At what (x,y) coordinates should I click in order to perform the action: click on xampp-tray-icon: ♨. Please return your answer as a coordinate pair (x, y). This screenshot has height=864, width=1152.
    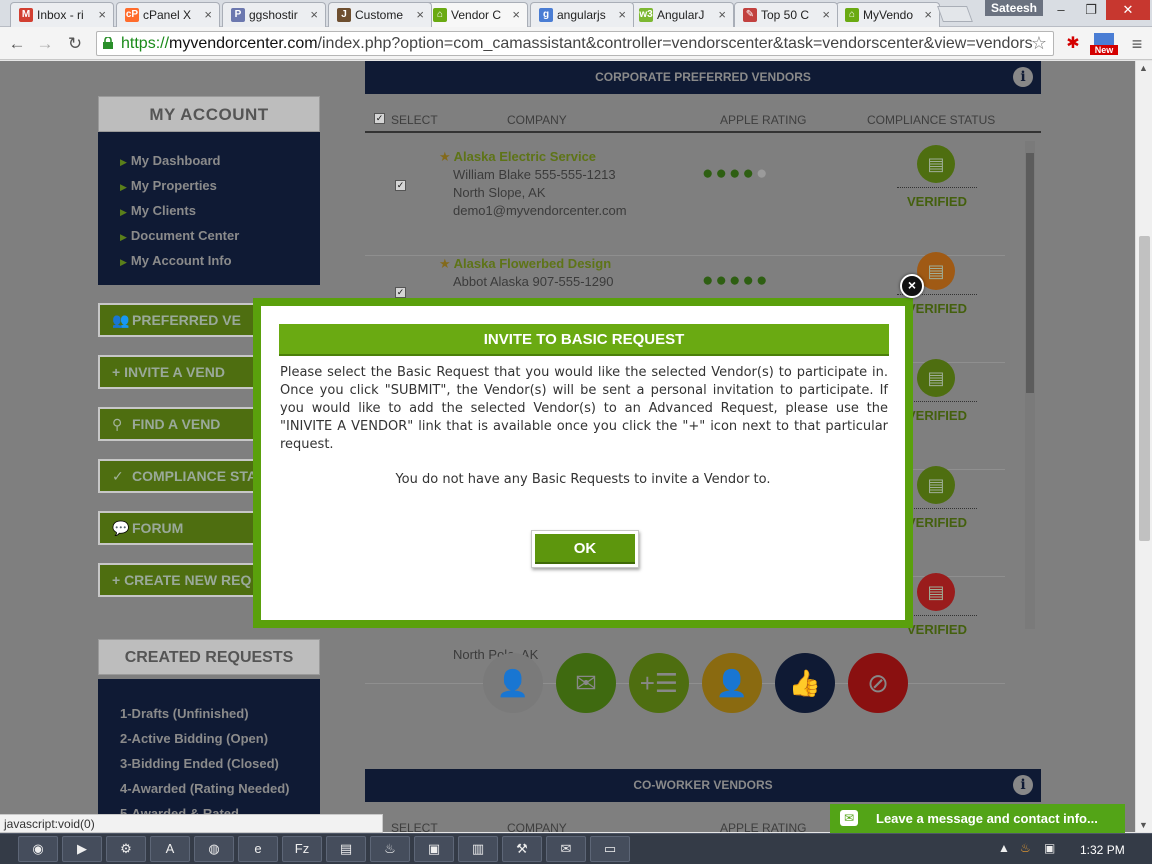
    Looking at the image, I should click on (1025, 848).